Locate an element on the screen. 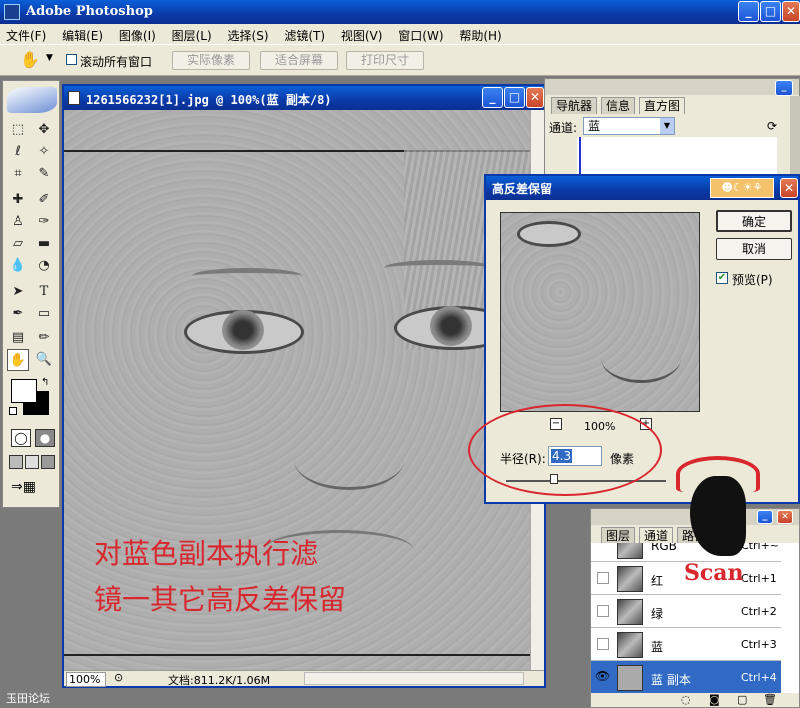 This screenshot has height=708, width=800. fit-screen-button: 适合屏幕 is located at coordinates (299, 60).